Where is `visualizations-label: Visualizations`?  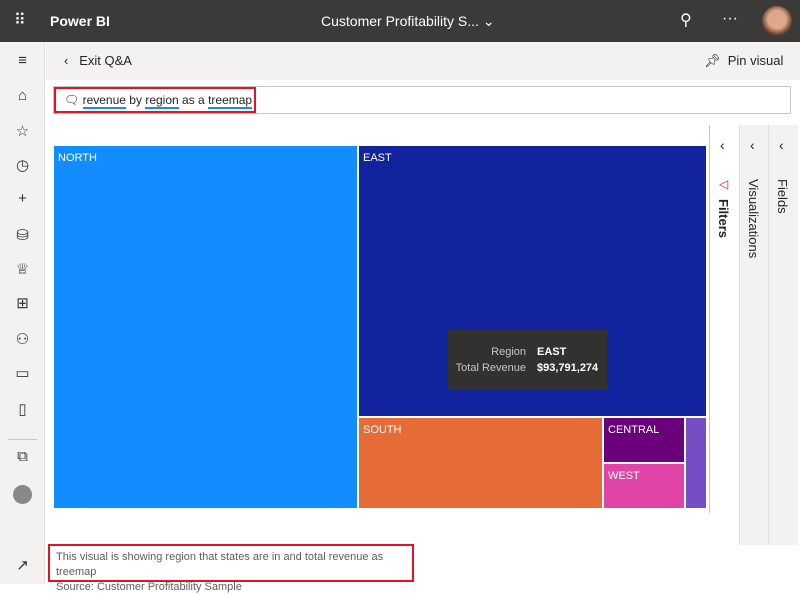
visualizations-label: Visualizations is located at coordinates (753, 219).